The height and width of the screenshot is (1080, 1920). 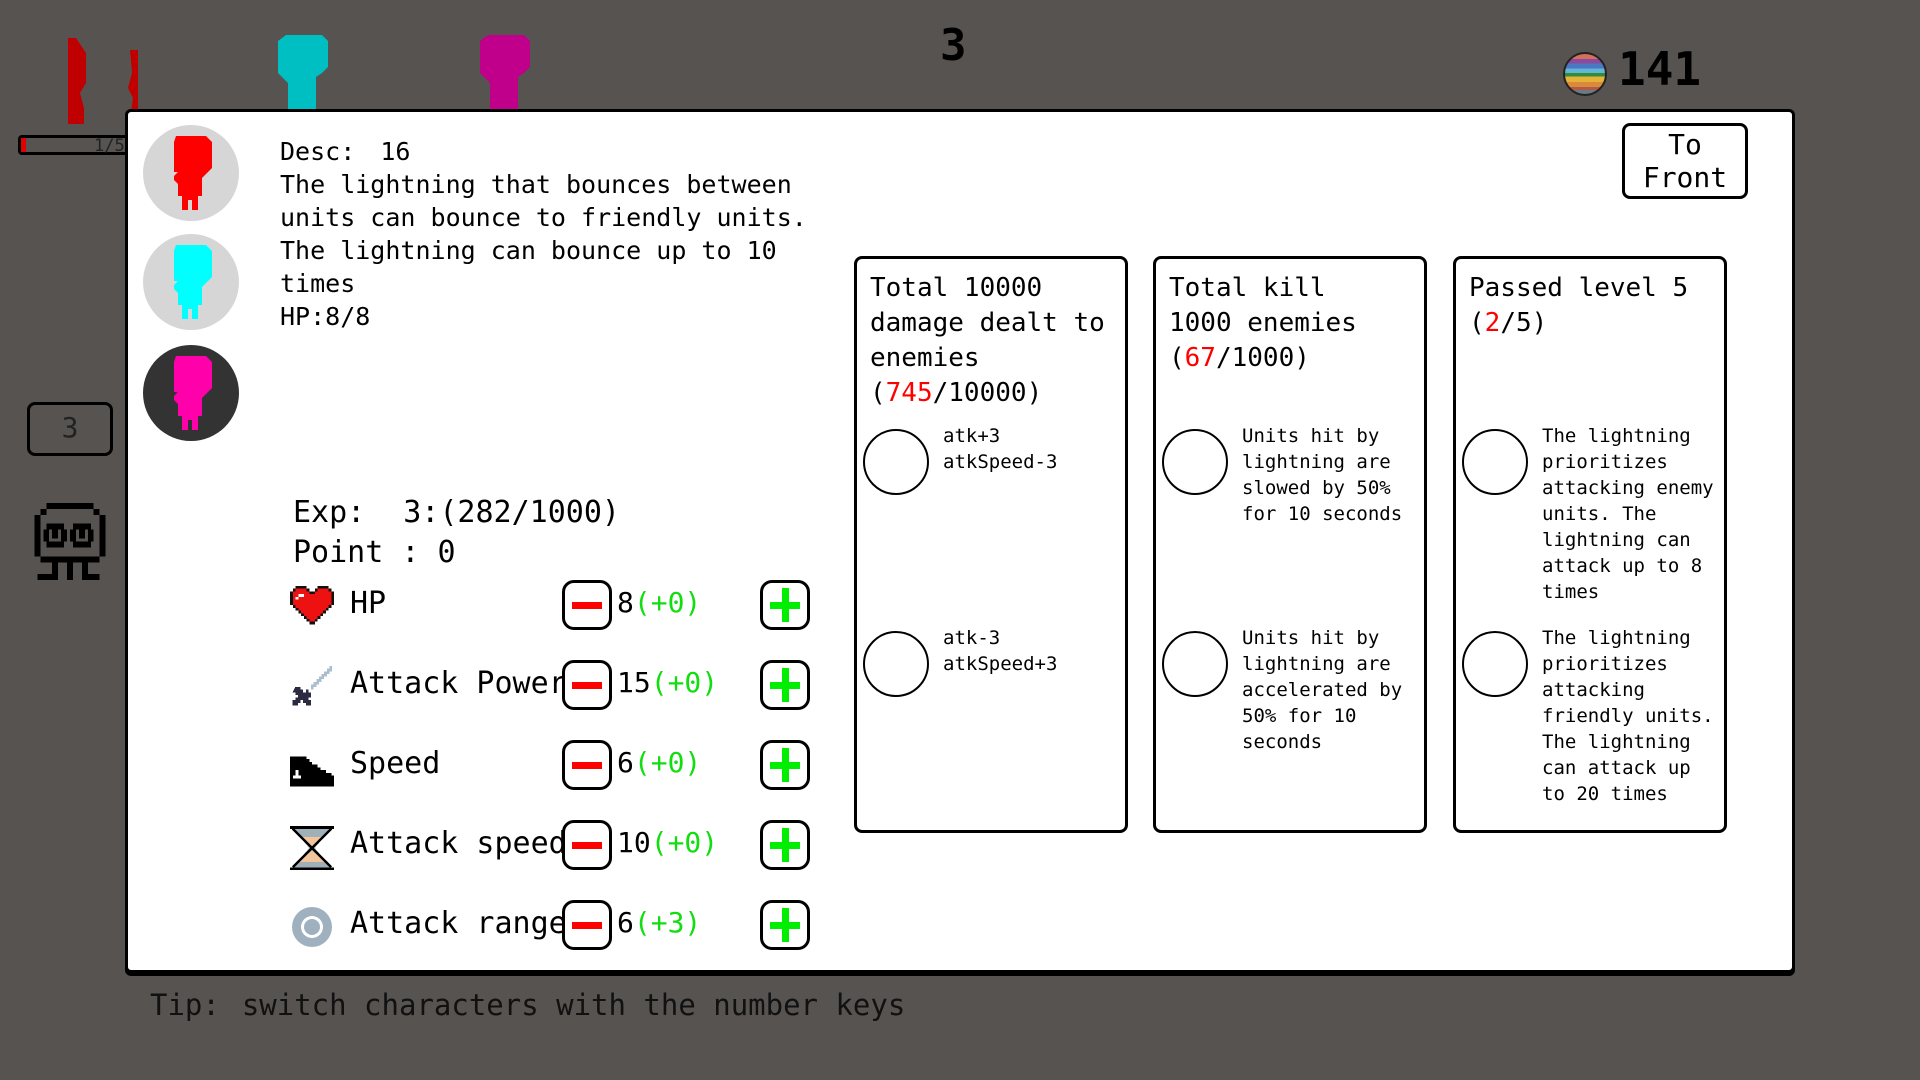 What do you see at coordinates (953, 45) in the screenshot?
I see `wave-number: 3` at bounding box center [953, 45].